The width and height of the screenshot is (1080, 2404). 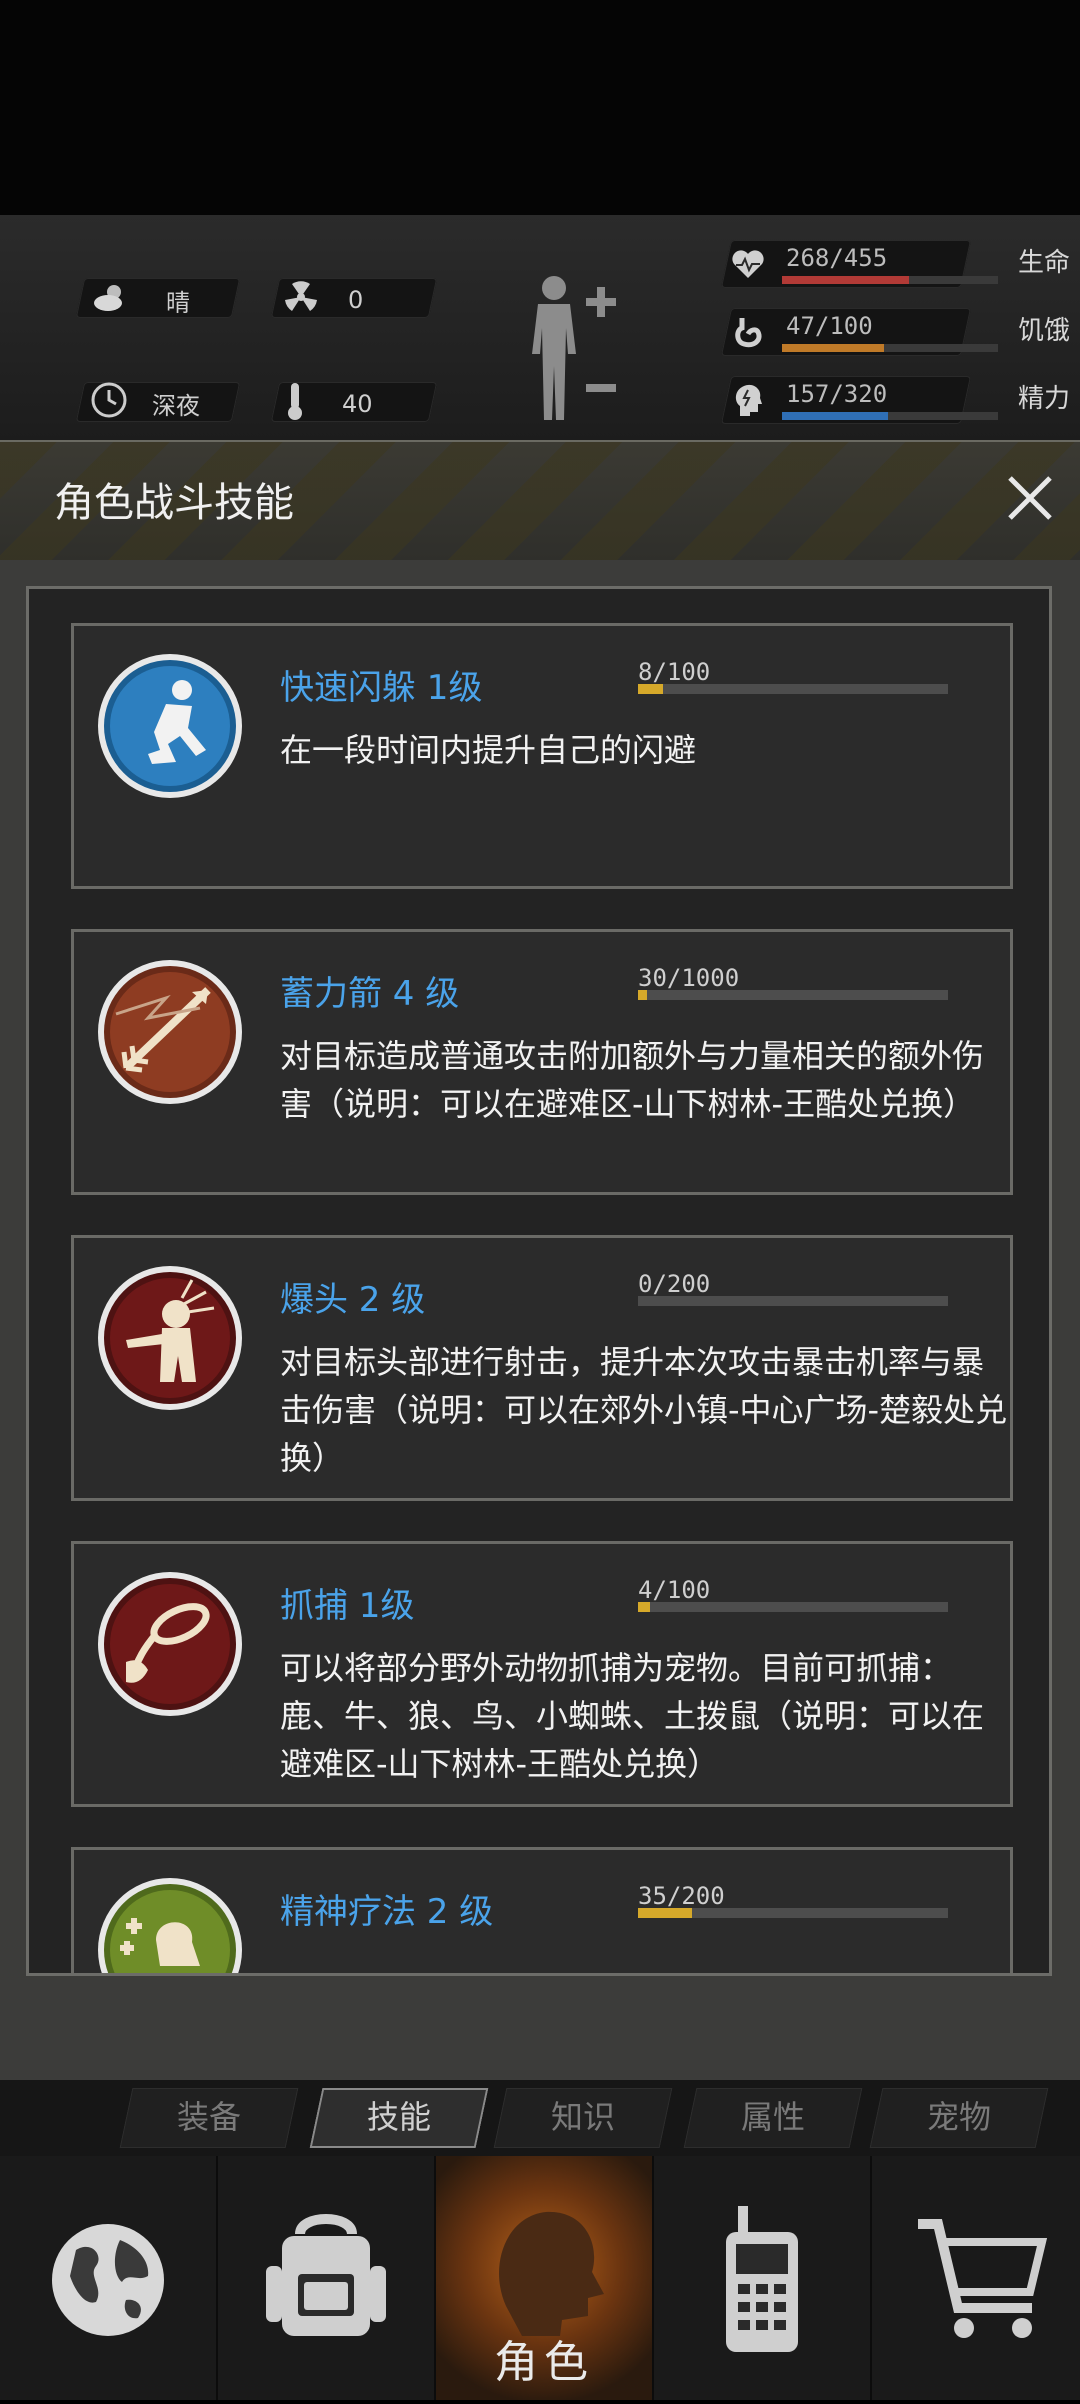 What do you see at coordinates (398, 2117) in the screenshot?
I see `tab-label: 技能` at bounding box center [398, 2117].